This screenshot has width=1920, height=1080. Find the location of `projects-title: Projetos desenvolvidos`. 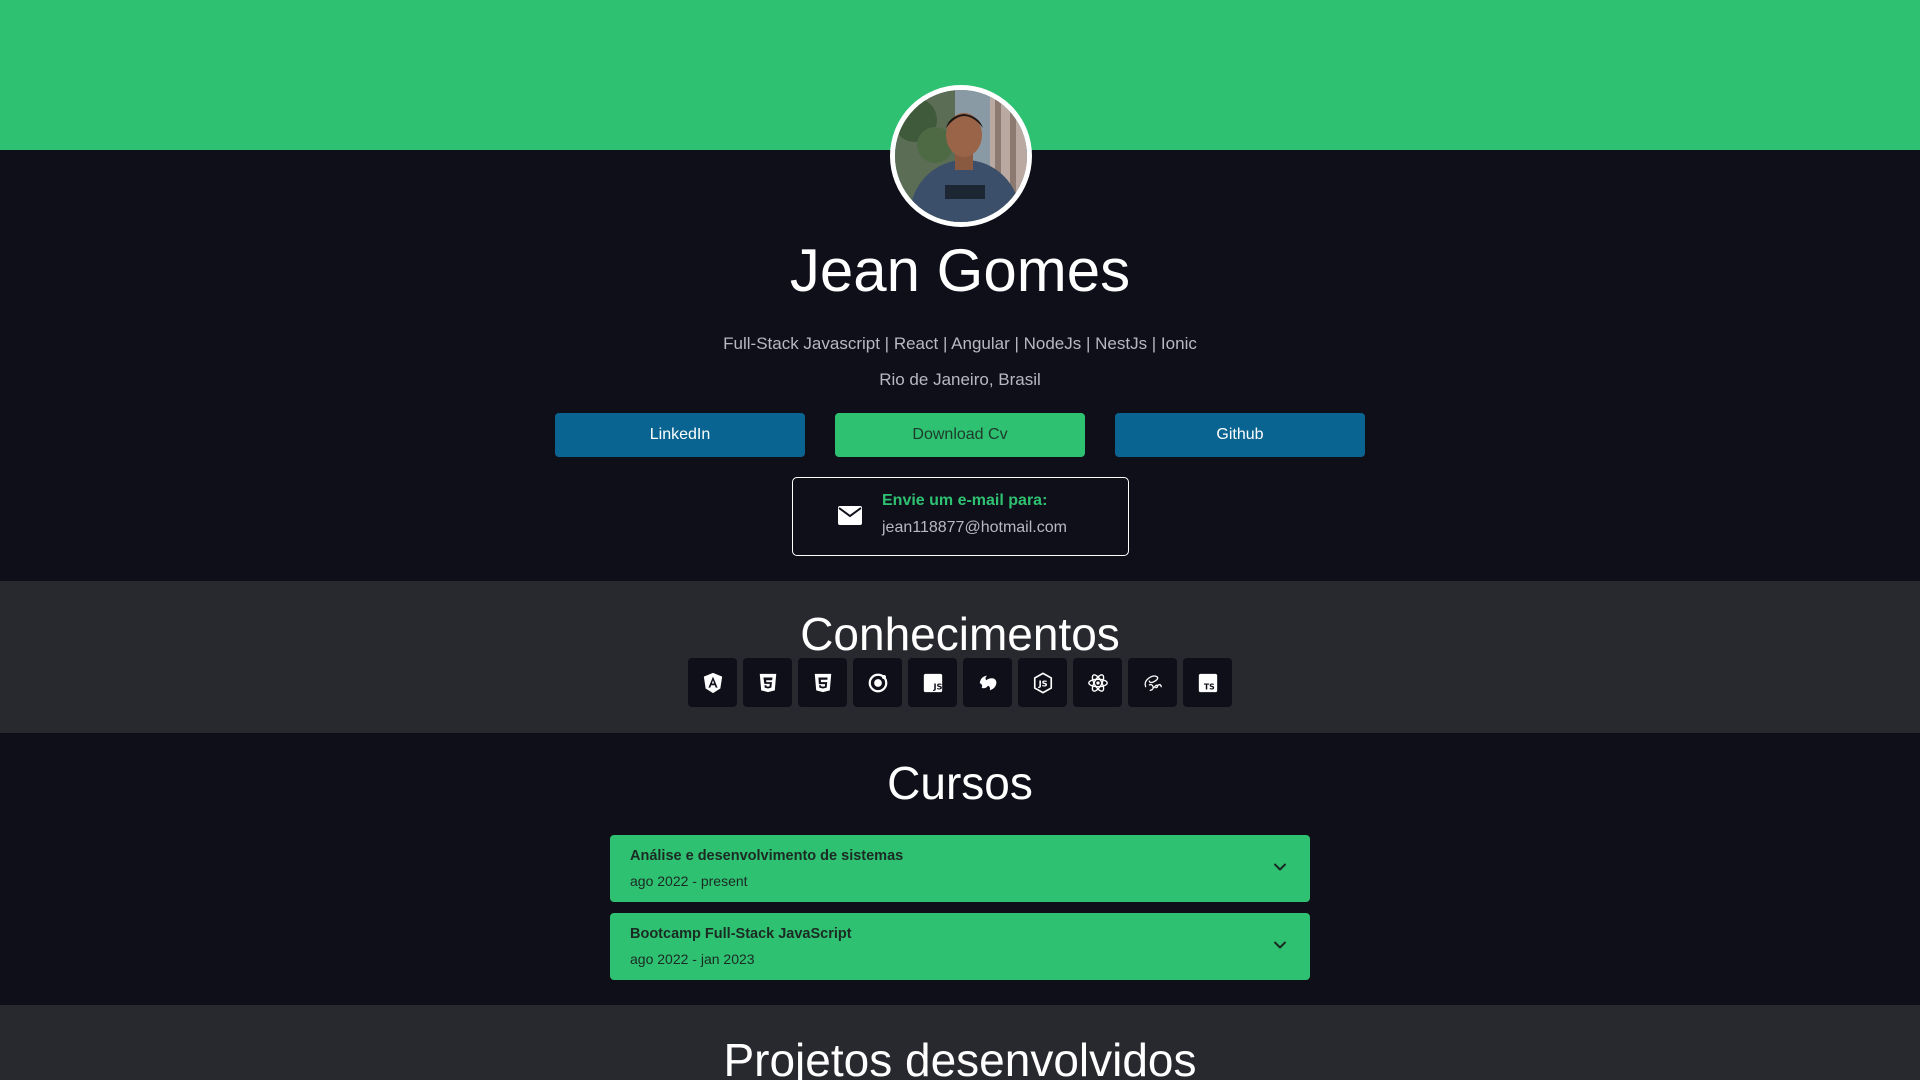

projects-title: Projetos desenvolvidos is located at coordinates (960, 1057).